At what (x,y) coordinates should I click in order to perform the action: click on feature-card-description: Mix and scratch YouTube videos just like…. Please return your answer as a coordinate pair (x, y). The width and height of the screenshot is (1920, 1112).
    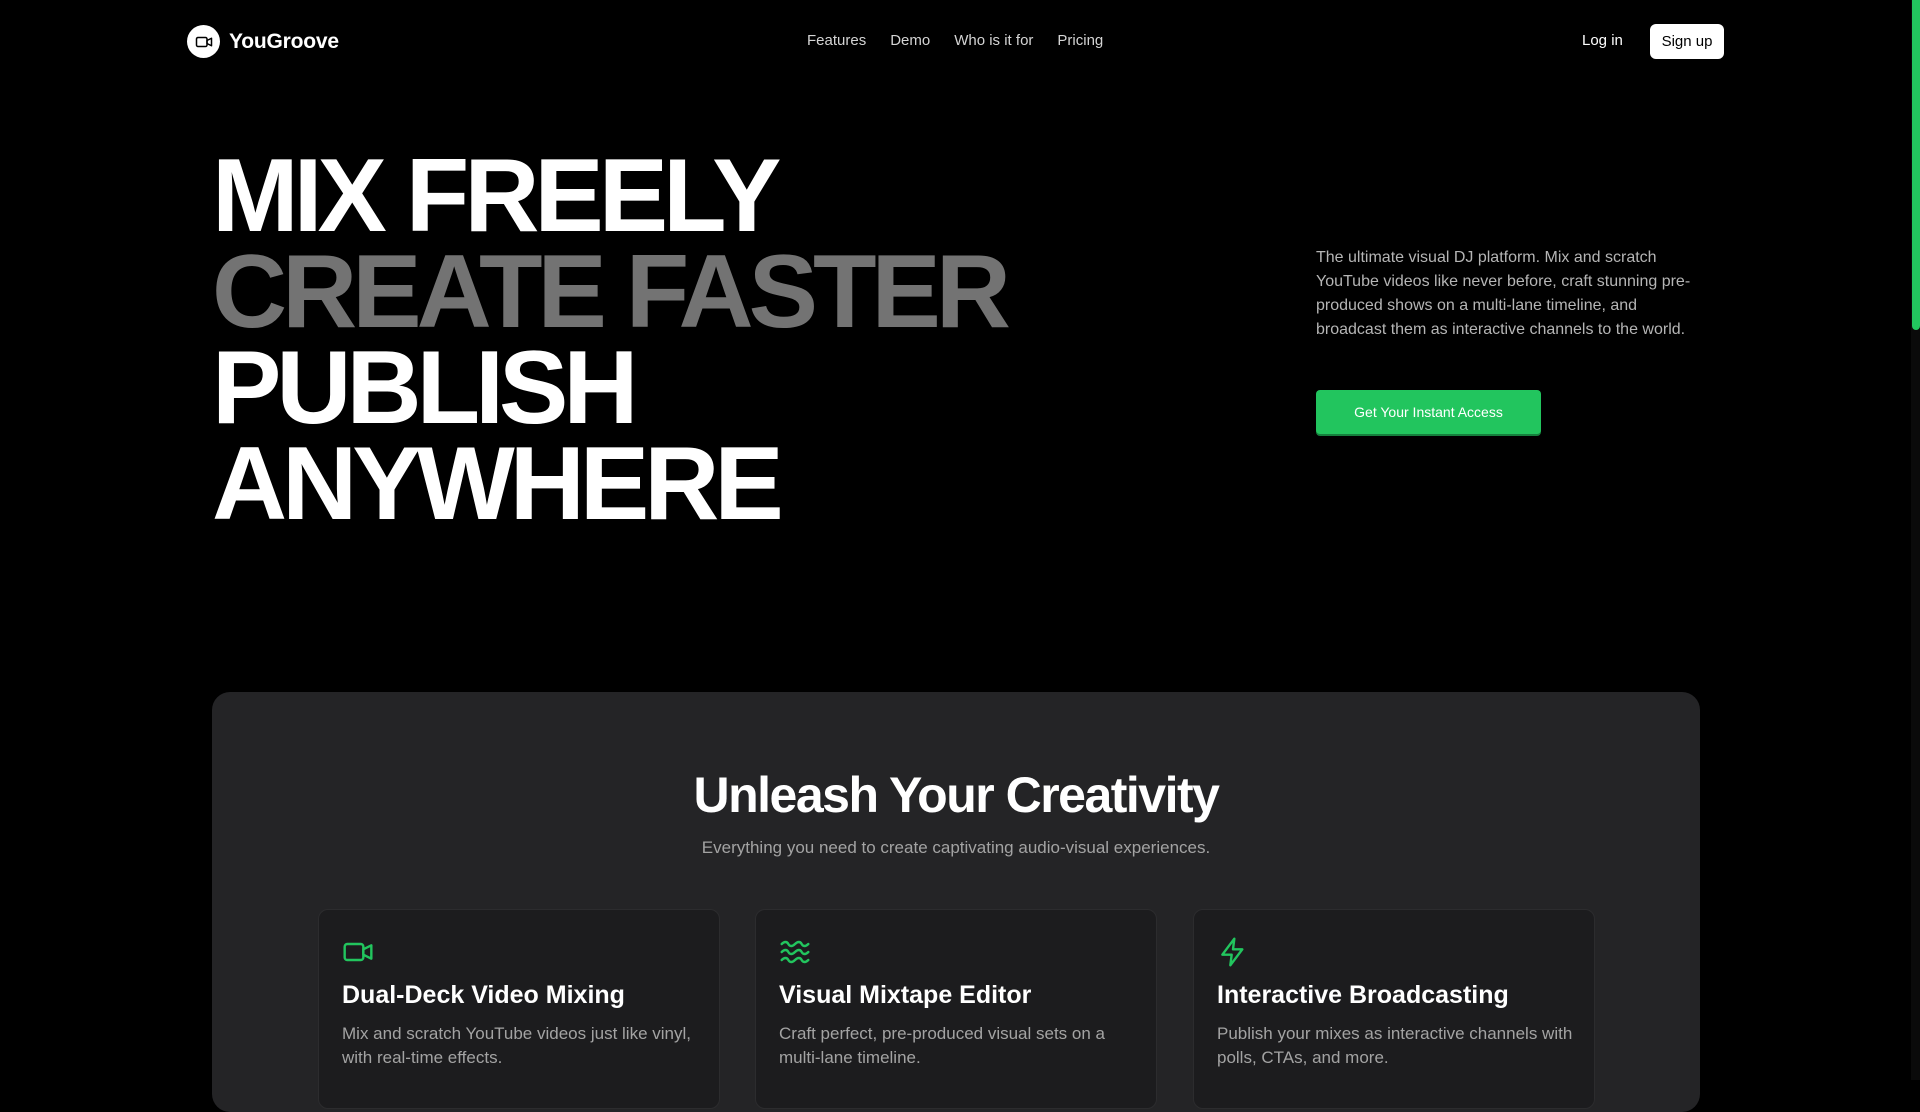
    Looking at the image, I should click on (516, 1045).